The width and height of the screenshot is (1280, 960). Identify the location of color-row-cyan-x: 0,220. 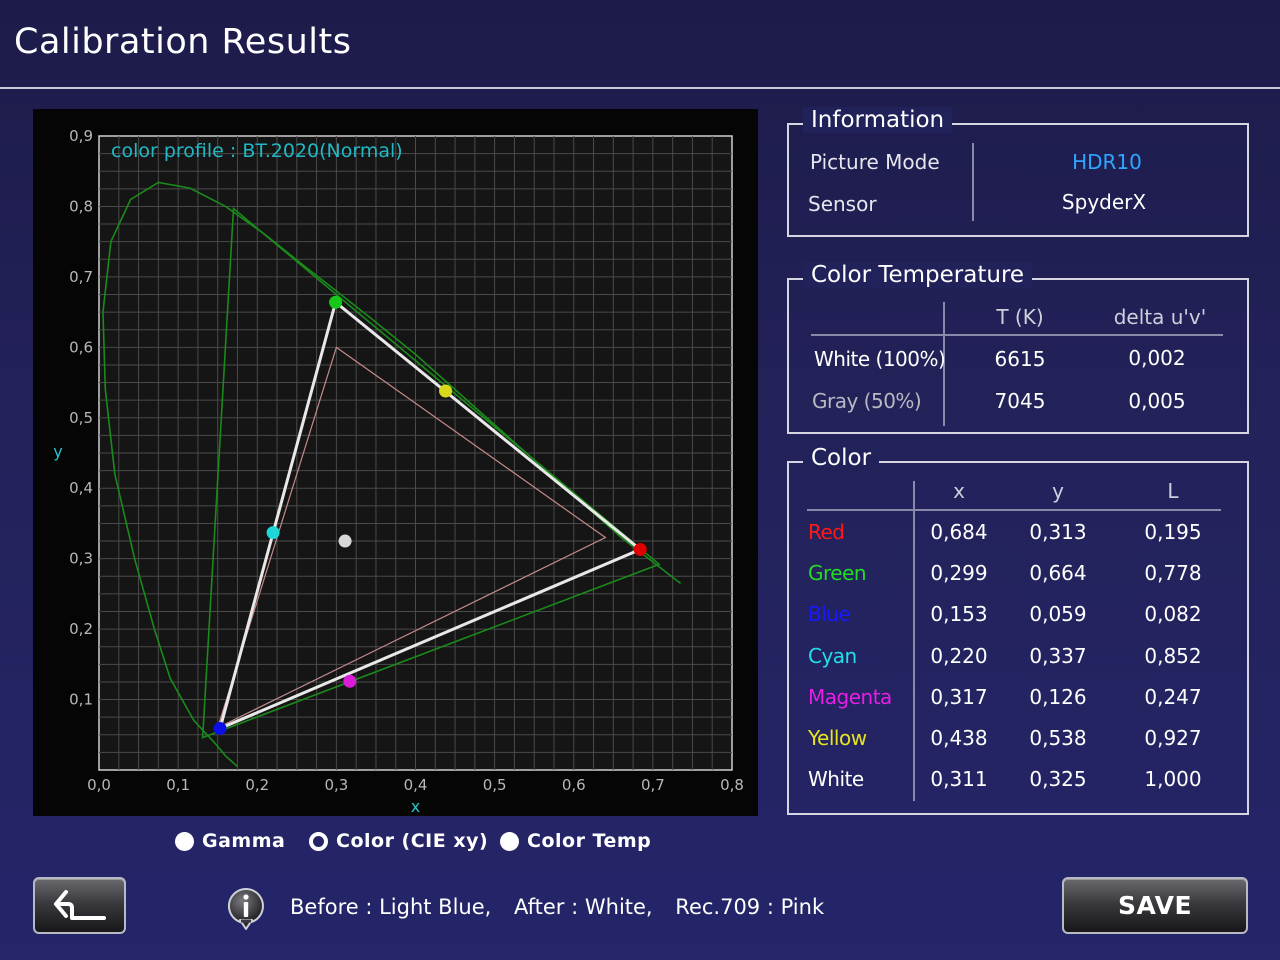
(959, 655).